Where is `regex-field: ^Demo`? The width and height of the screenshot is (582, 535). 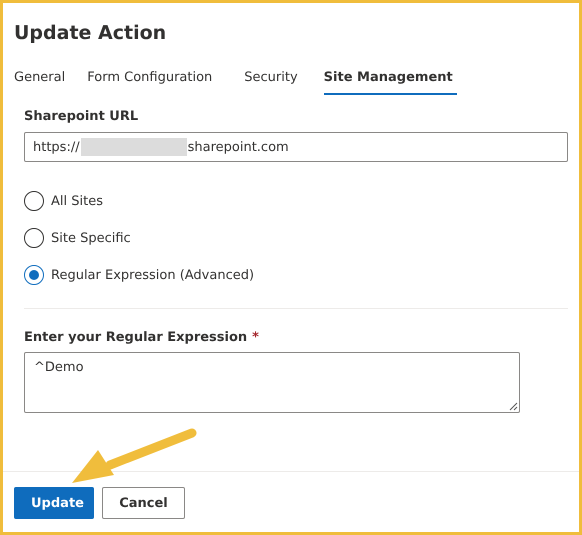 regex-field: ^Demo is located at coordinates (272, 382).